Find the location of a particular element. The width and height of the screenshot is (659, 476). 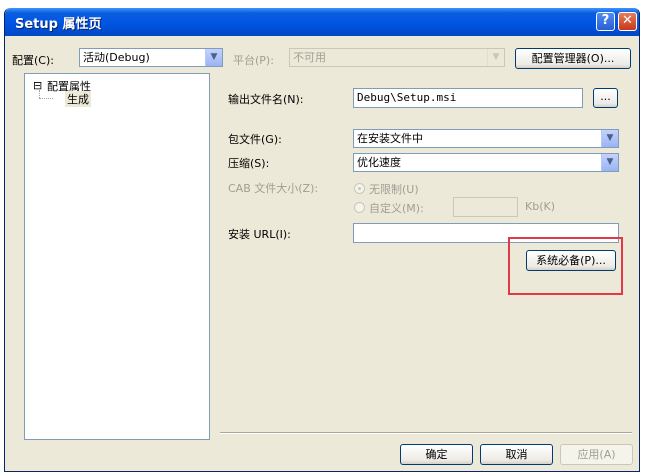

apply-button: 应用(A) is located at coordinates (596, 454).